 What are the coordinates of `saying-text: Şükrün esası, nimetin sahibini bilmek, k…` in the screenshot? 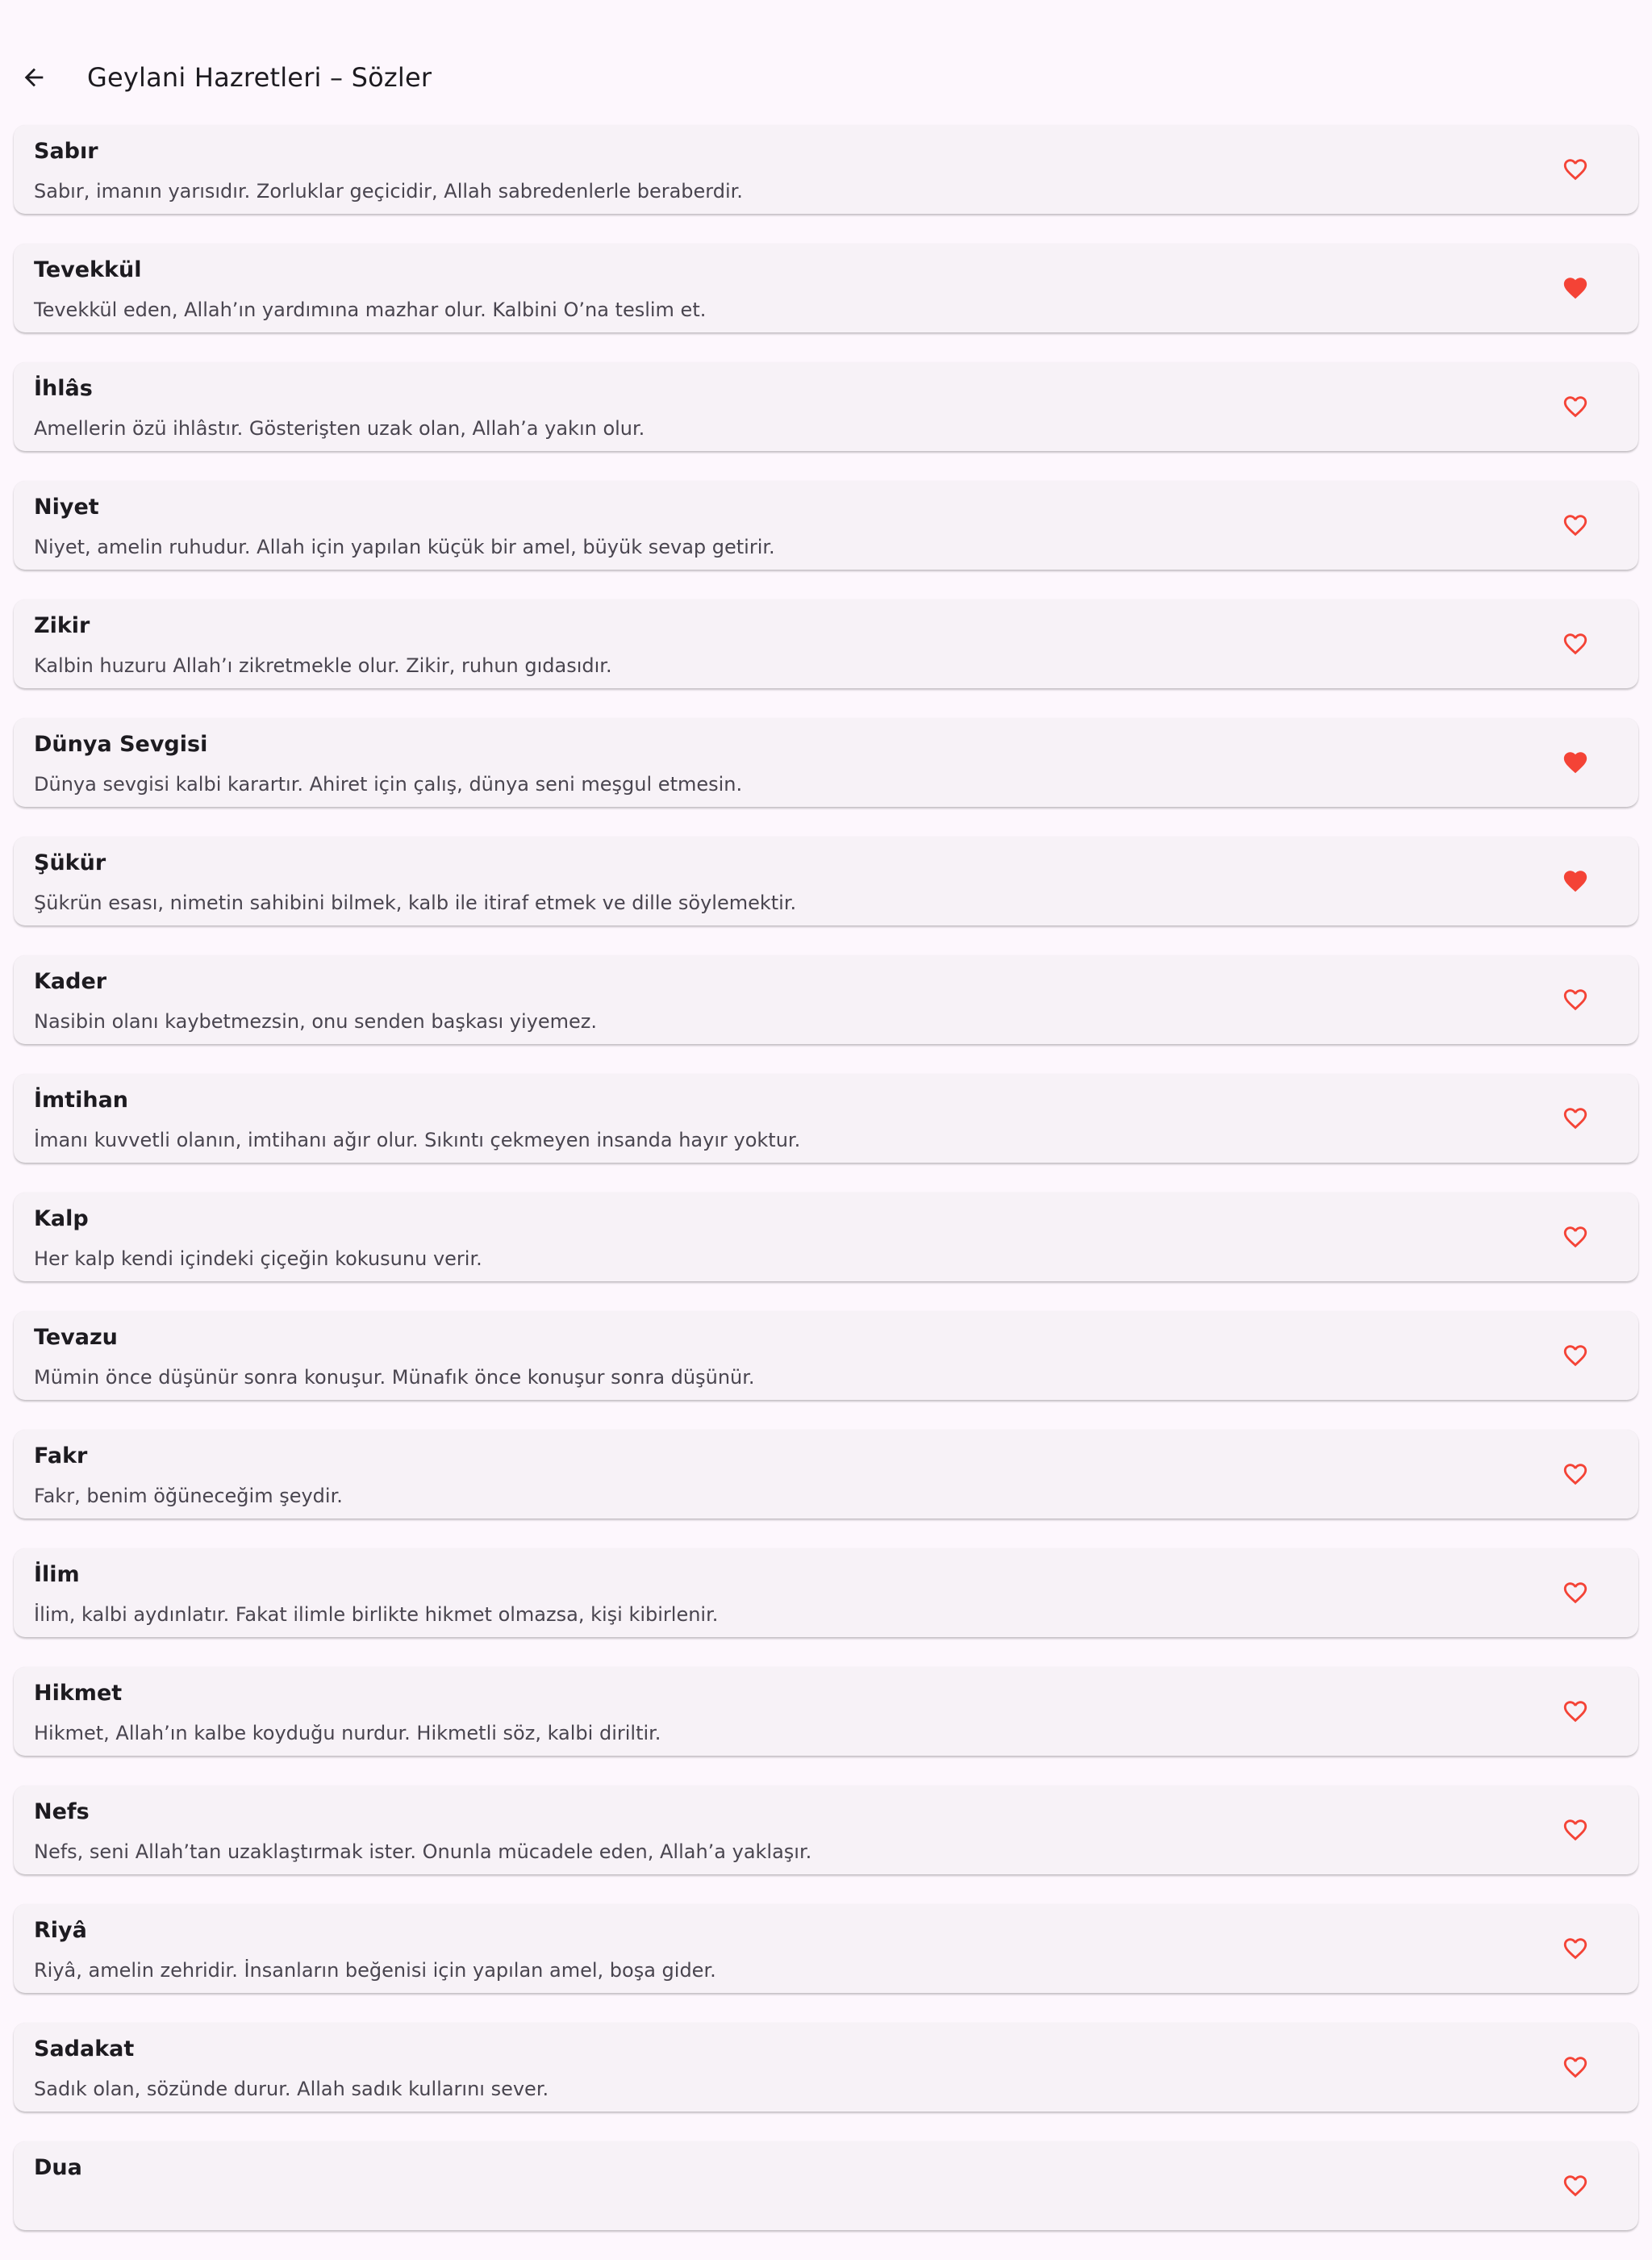 It's located at (415, 903).